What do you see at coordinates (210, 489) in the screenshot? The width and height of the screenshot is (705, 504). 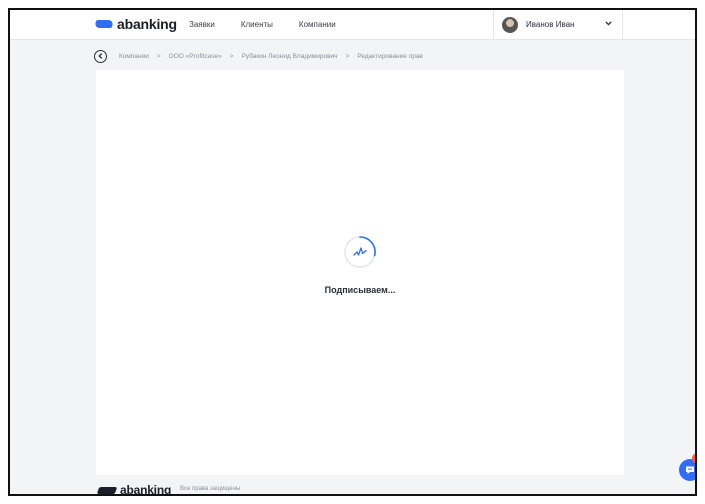 I see `copyright-text: Все права защищены` at bounding box center [210, 489].